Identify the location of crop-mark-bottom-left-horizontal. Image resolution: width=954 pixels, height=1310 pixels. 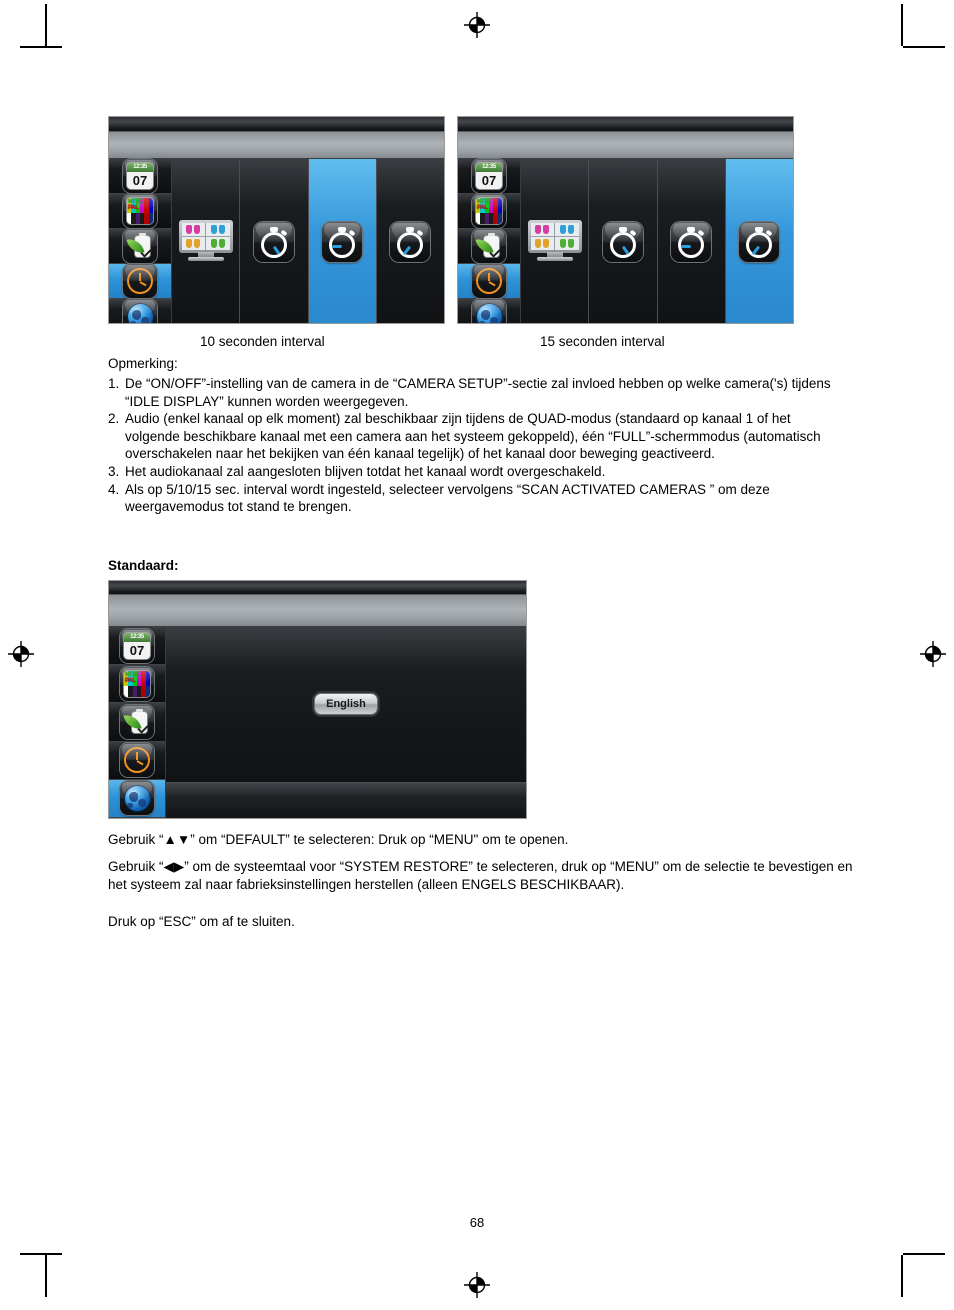
(41, 1254).